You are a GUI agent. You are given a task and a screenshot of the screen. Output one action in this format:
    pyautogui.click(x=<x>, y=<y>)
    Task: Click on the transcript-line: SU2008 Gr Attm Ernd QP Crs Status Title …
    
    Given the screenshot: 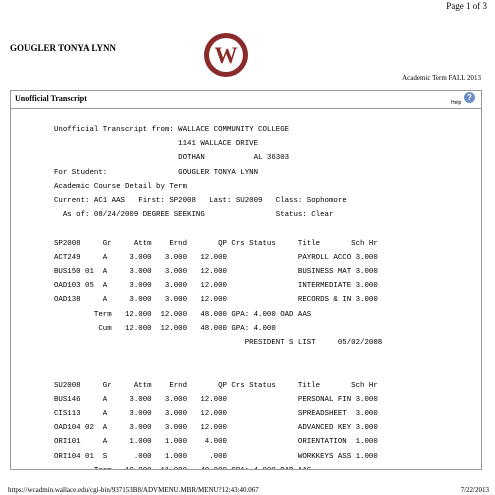 What is the action you would take?
    pyautogui.click(x=216, y=385)
    